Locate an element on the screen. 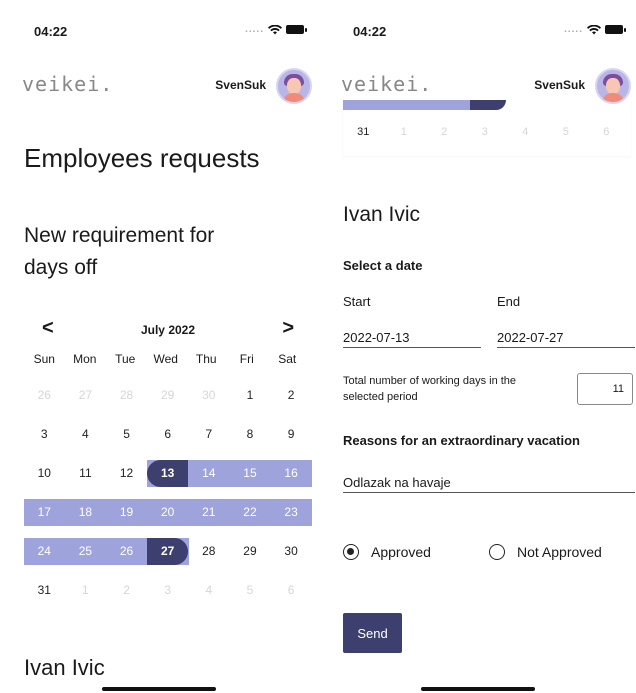 The image size is (636, 693). reason-field: Odlazak na havaje is located at coordinates (489, 484).